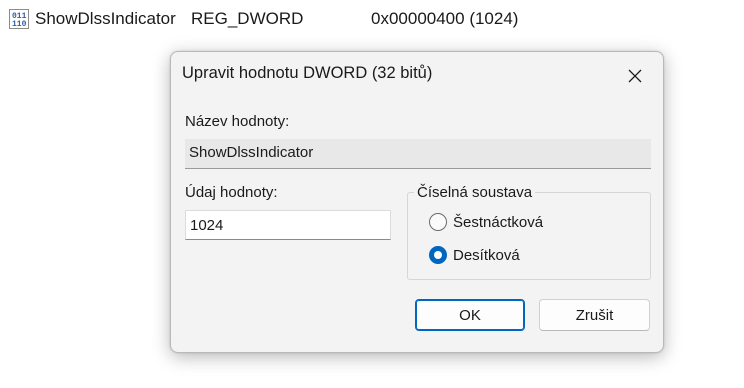 The height and width of the screenshot is (388, 744). What do you see at coordinates (486, 255) in the screenshot?
I see `radio-decimal-label: Desítková` at bounding box center [486, 255].